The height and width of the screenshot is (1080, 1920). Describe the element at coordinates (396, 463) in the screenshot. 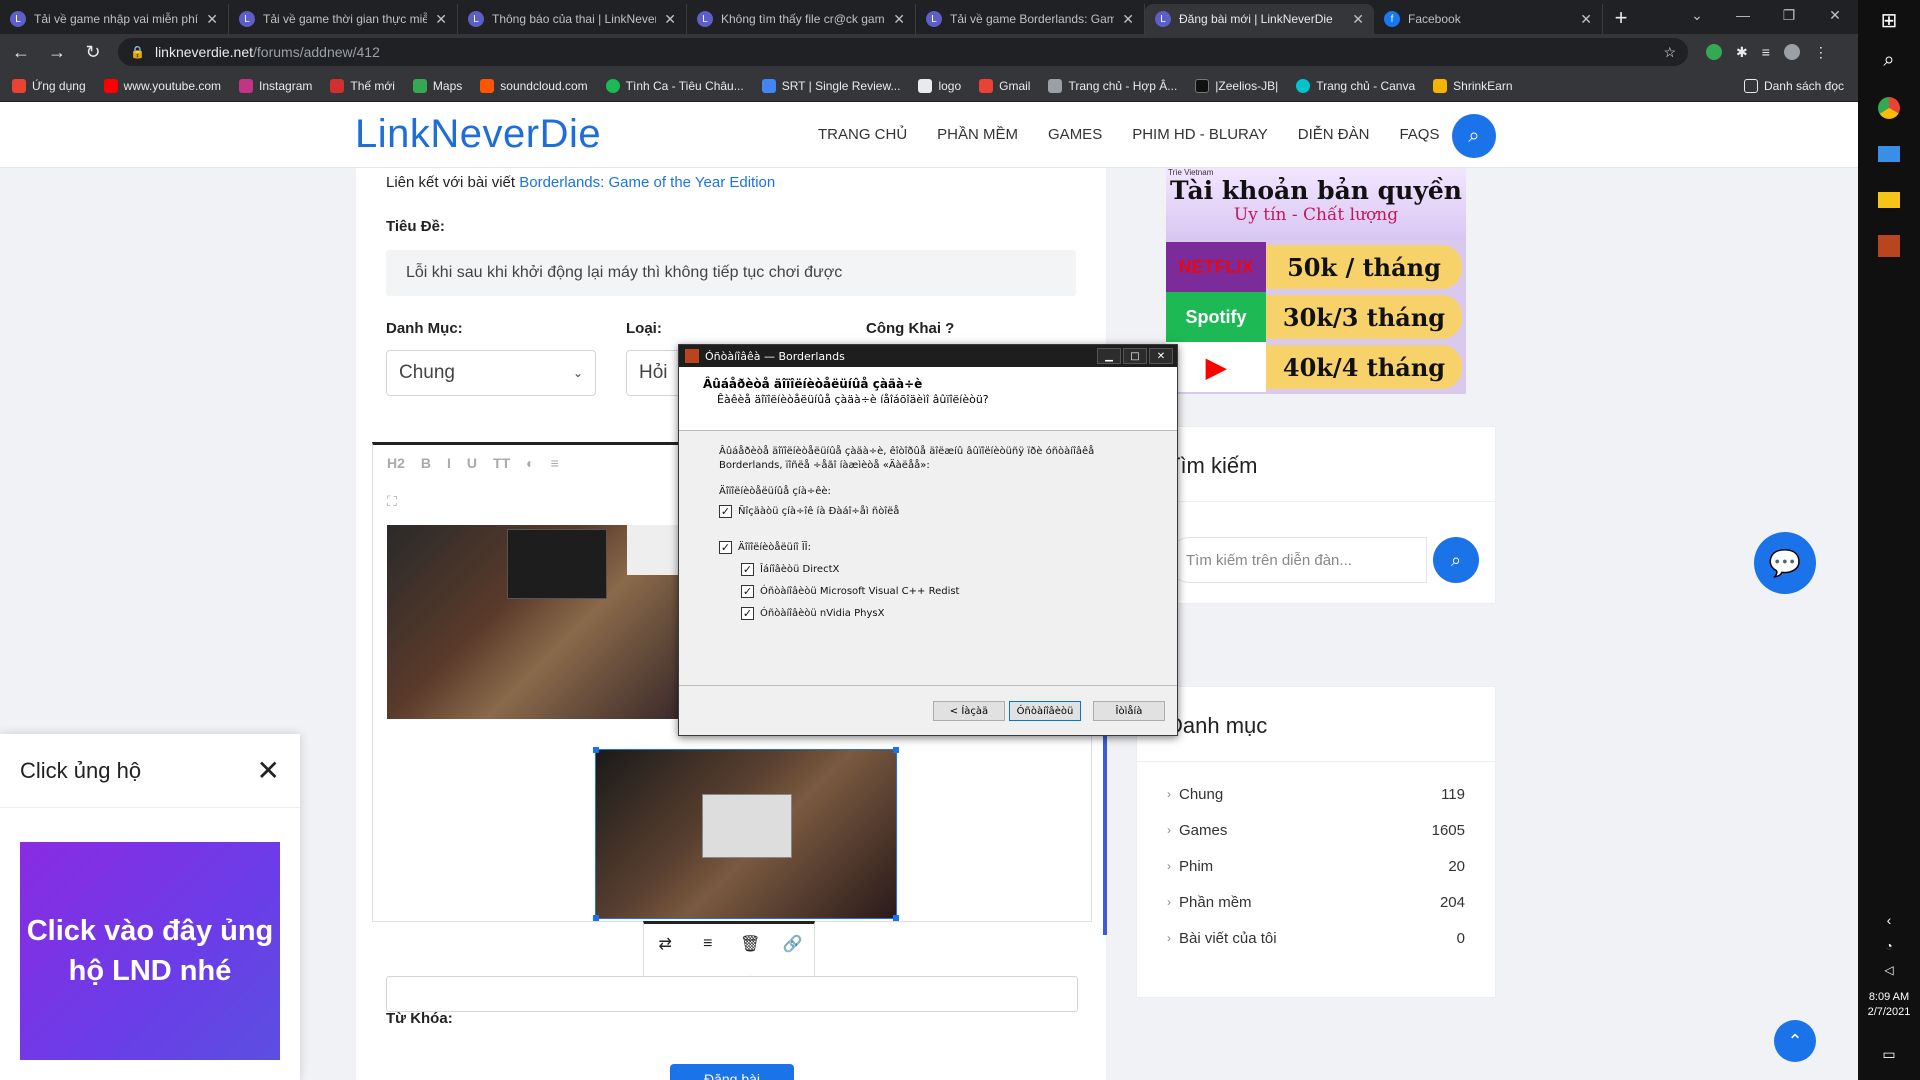

I see `heading-button: H2` at that location.